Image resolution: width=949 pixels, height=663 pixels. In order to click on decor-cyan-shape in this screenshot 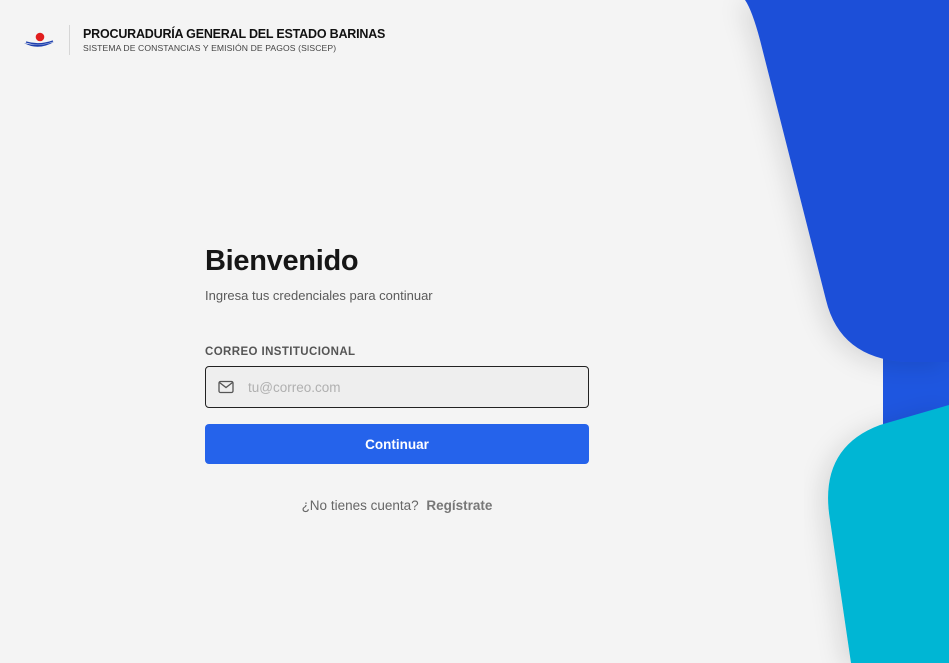, I will do `click(888, 534)`.